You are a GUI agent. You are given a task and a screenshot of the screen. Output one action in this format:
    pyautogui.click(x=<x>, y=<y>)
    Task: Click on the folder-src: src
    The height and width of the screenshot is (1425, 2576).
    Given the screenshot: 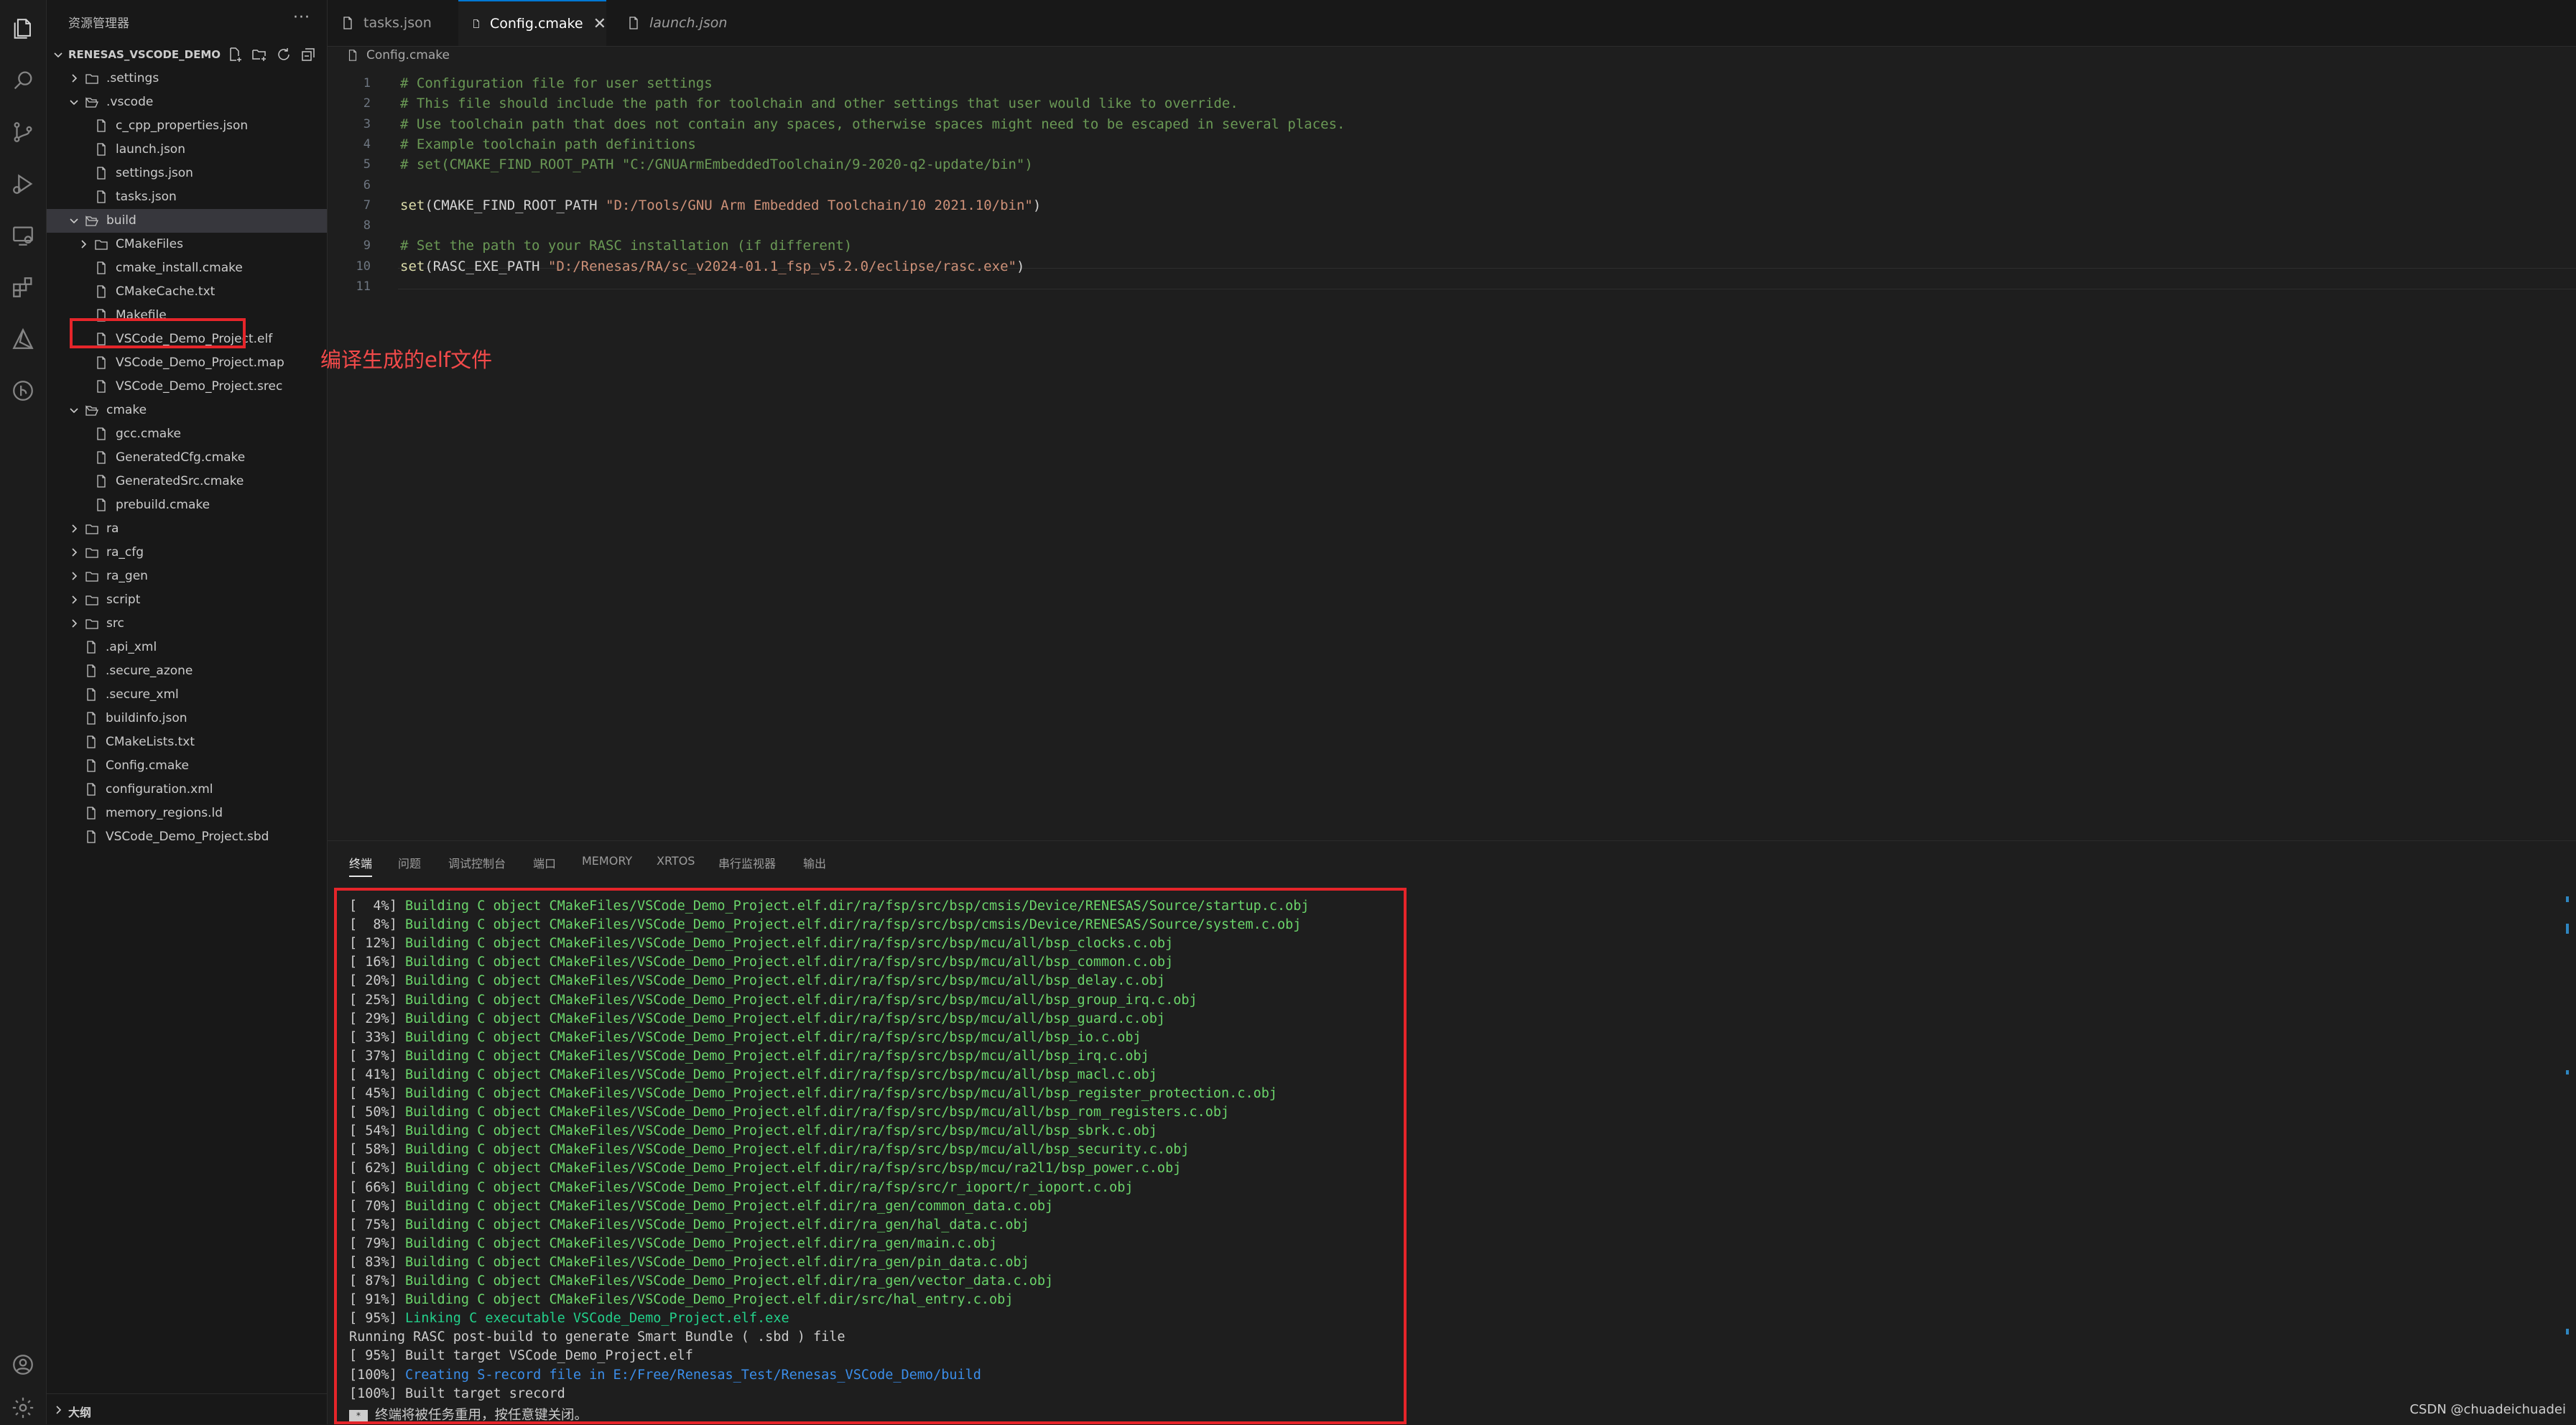 What is the action you would take?
    pyautogui.click(x=187, y=624)
    